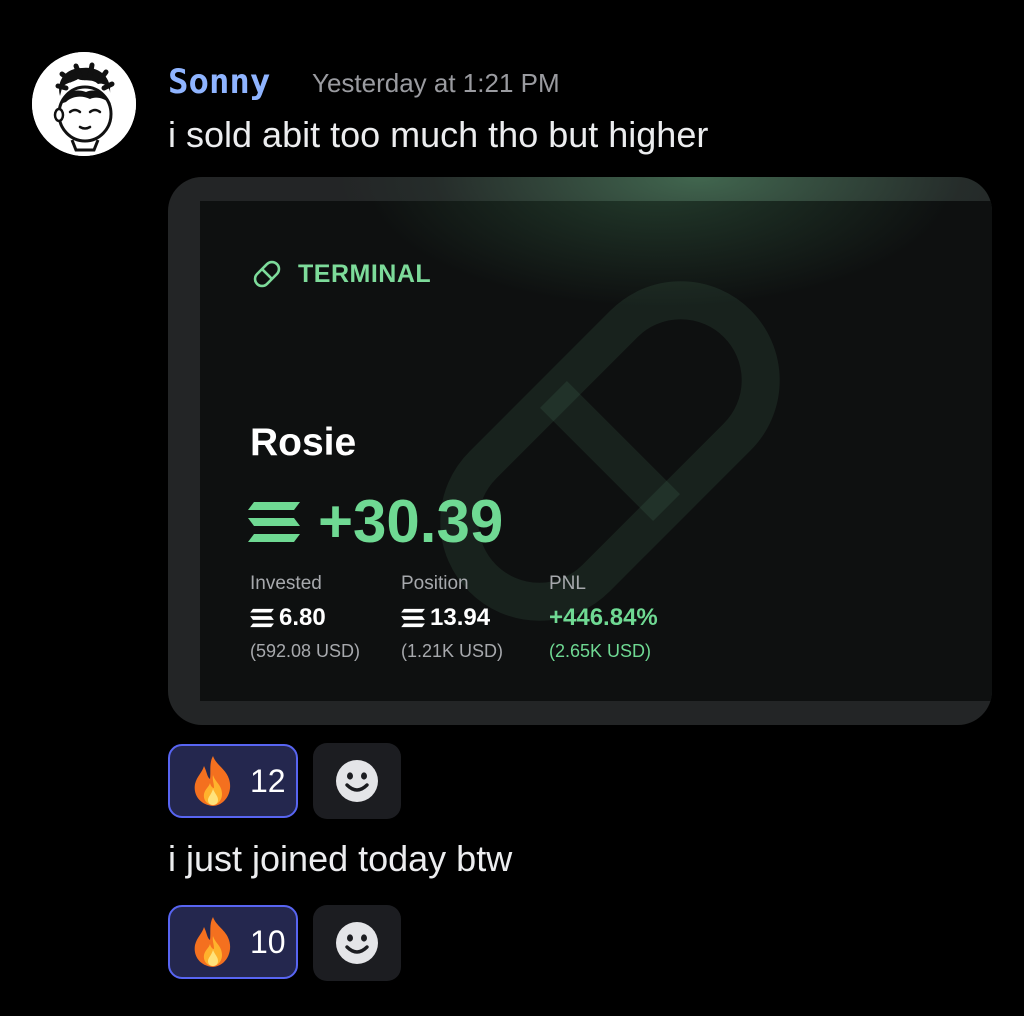 The height and width of the screenshot is (1016, 1024). I want to click on message-text: i just joined today btw, so click(340, 858).